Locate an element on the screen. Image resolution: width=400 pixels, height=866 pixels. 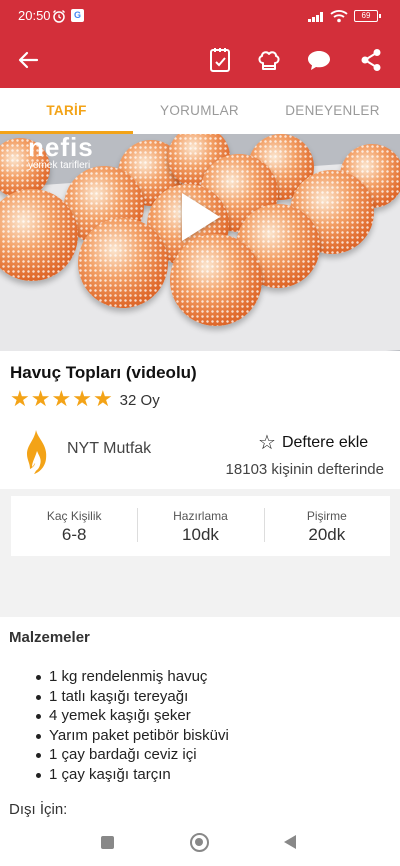
stat-label: Hazırlama is located at coordinates (200, 516).